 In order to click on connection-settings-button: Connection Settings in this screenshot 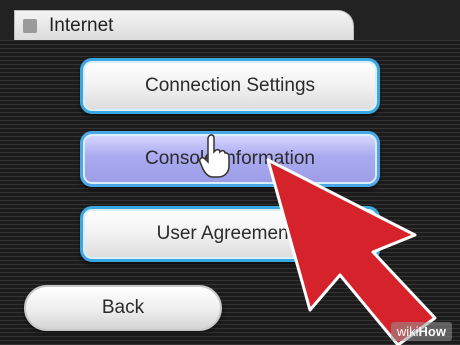, I will do `click(230, 86)`.